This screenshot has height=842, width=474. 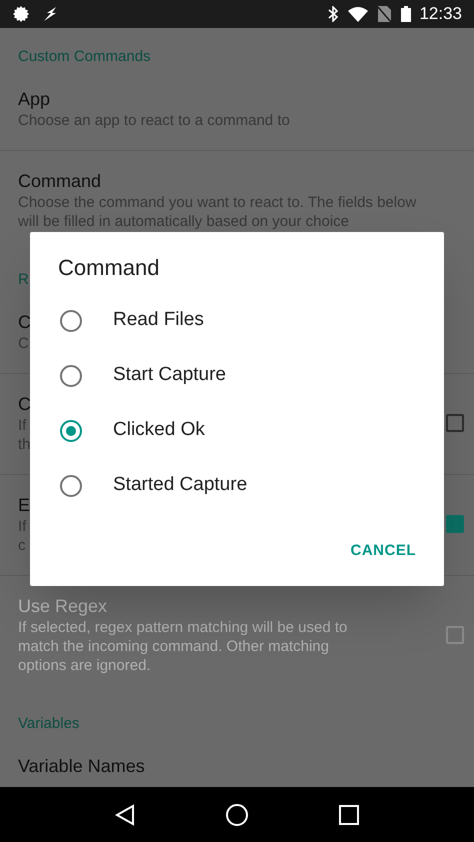 What do you see at coordinates (24, 505) in the screenshot?
I see `setting-title: E` at bounding box center [24, 505].